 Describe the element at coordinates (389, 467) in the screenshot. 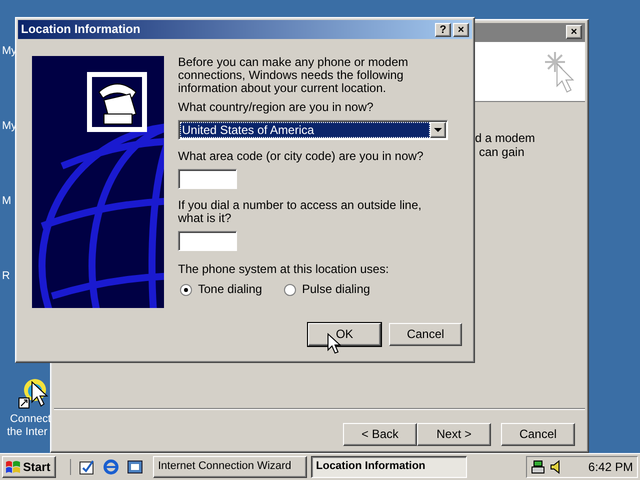

I see `taskbar-button: Location Information` at that location.